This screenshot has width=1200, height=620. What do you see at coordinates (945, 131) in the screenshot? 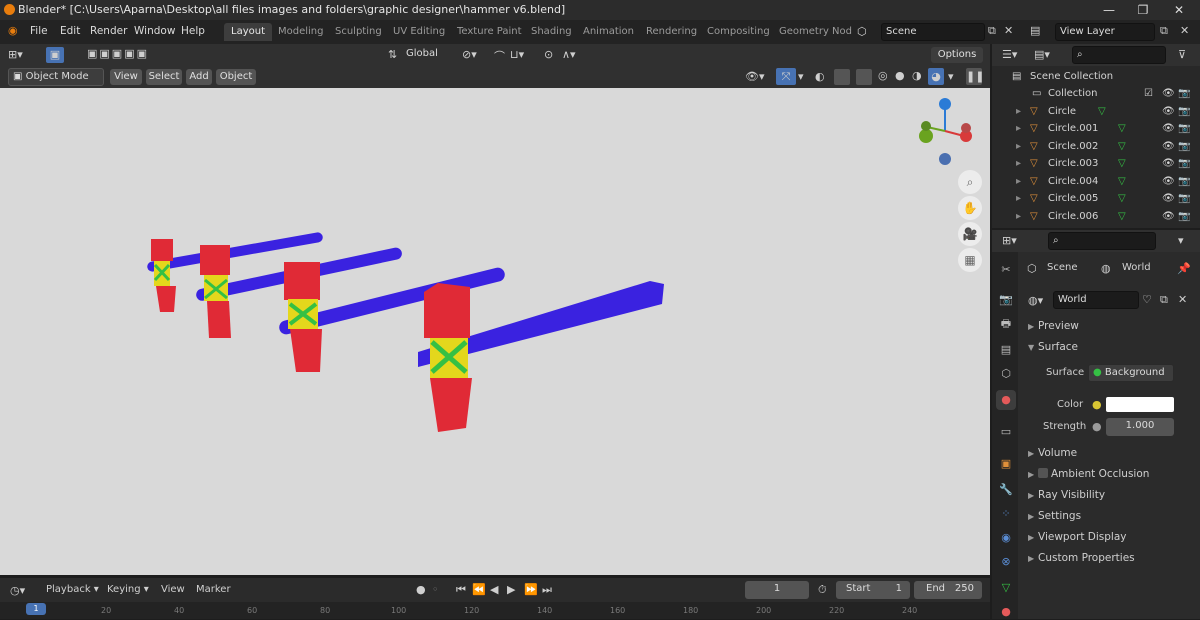
I see `navigation-gizmo` at bounding box center [945, 131].